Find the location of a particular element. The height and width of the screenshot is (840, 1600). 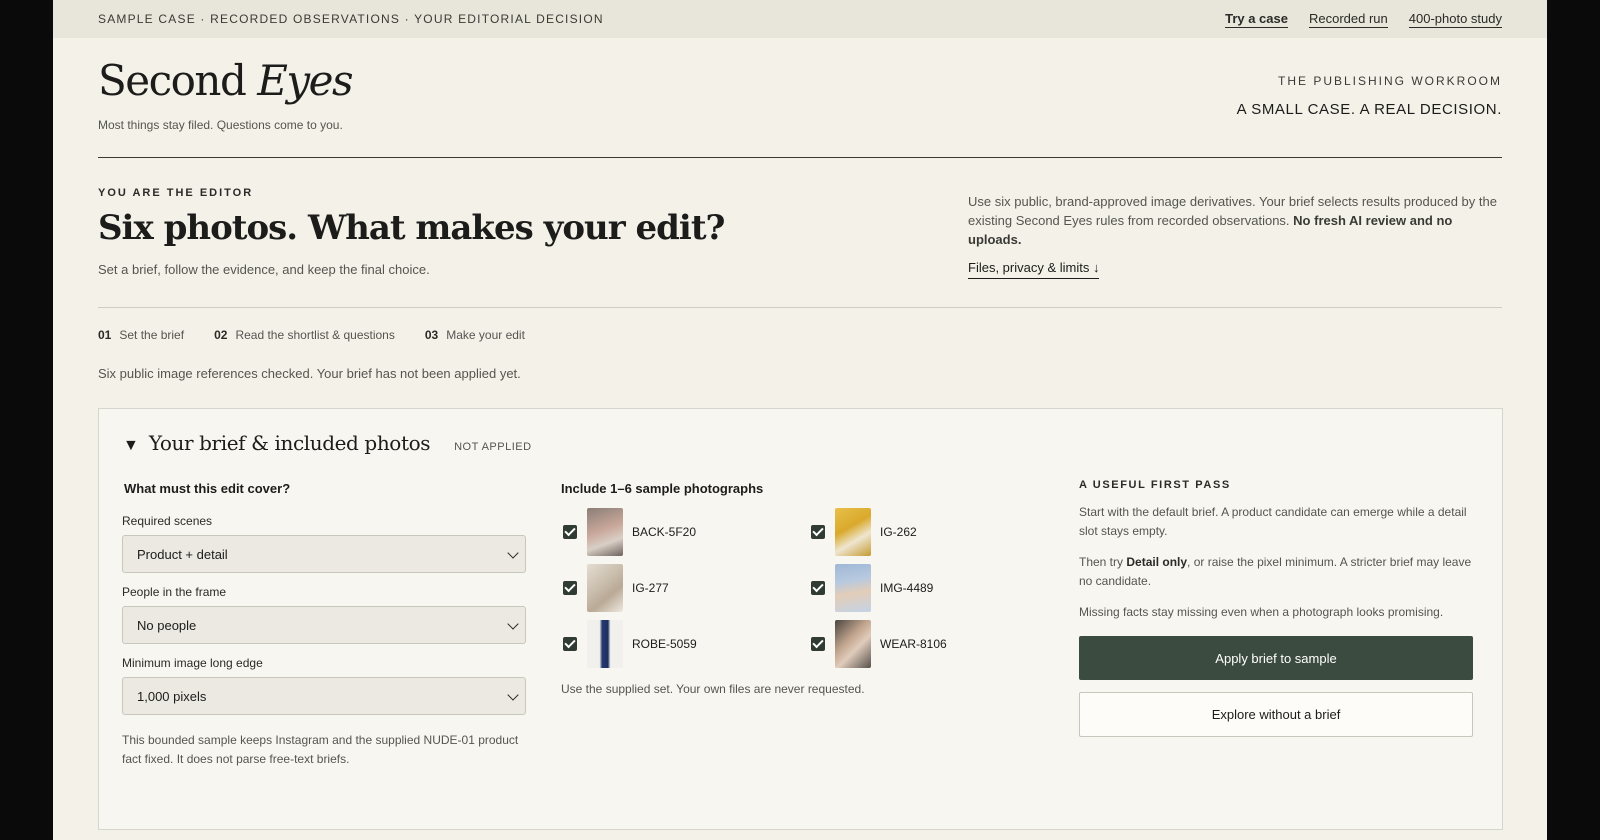

min-long-edge-select: 1,000 pixels is located at coordinates (324, 696).